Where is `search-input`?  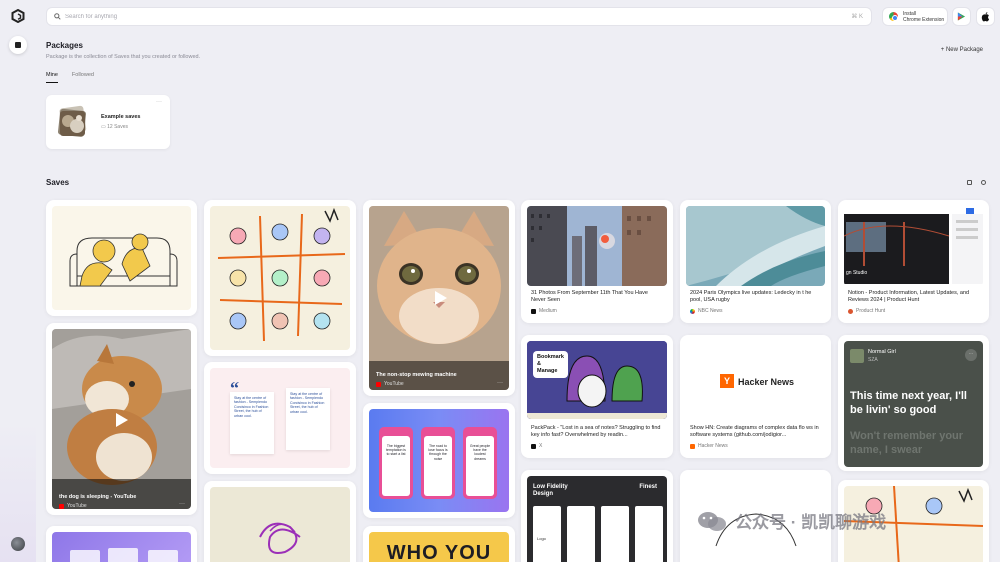 search-input is located at coordinates (415, 16).